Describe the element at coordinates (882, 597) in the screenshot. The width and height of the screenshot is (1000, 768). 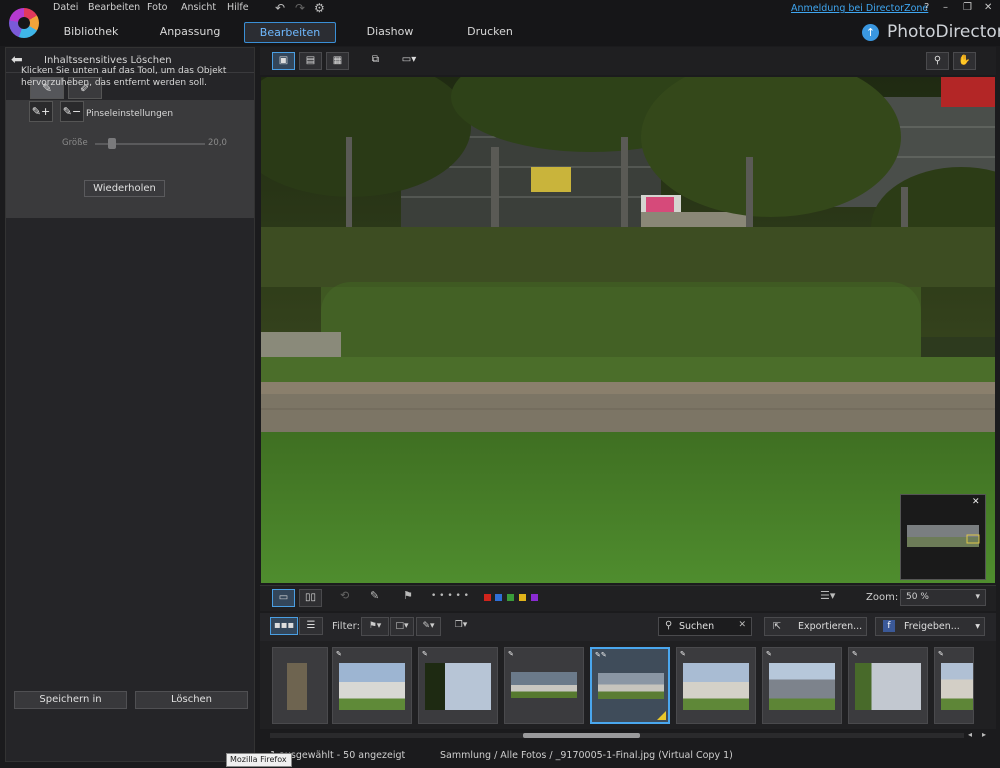
I see `zoom-label: Zoom:` at that location.